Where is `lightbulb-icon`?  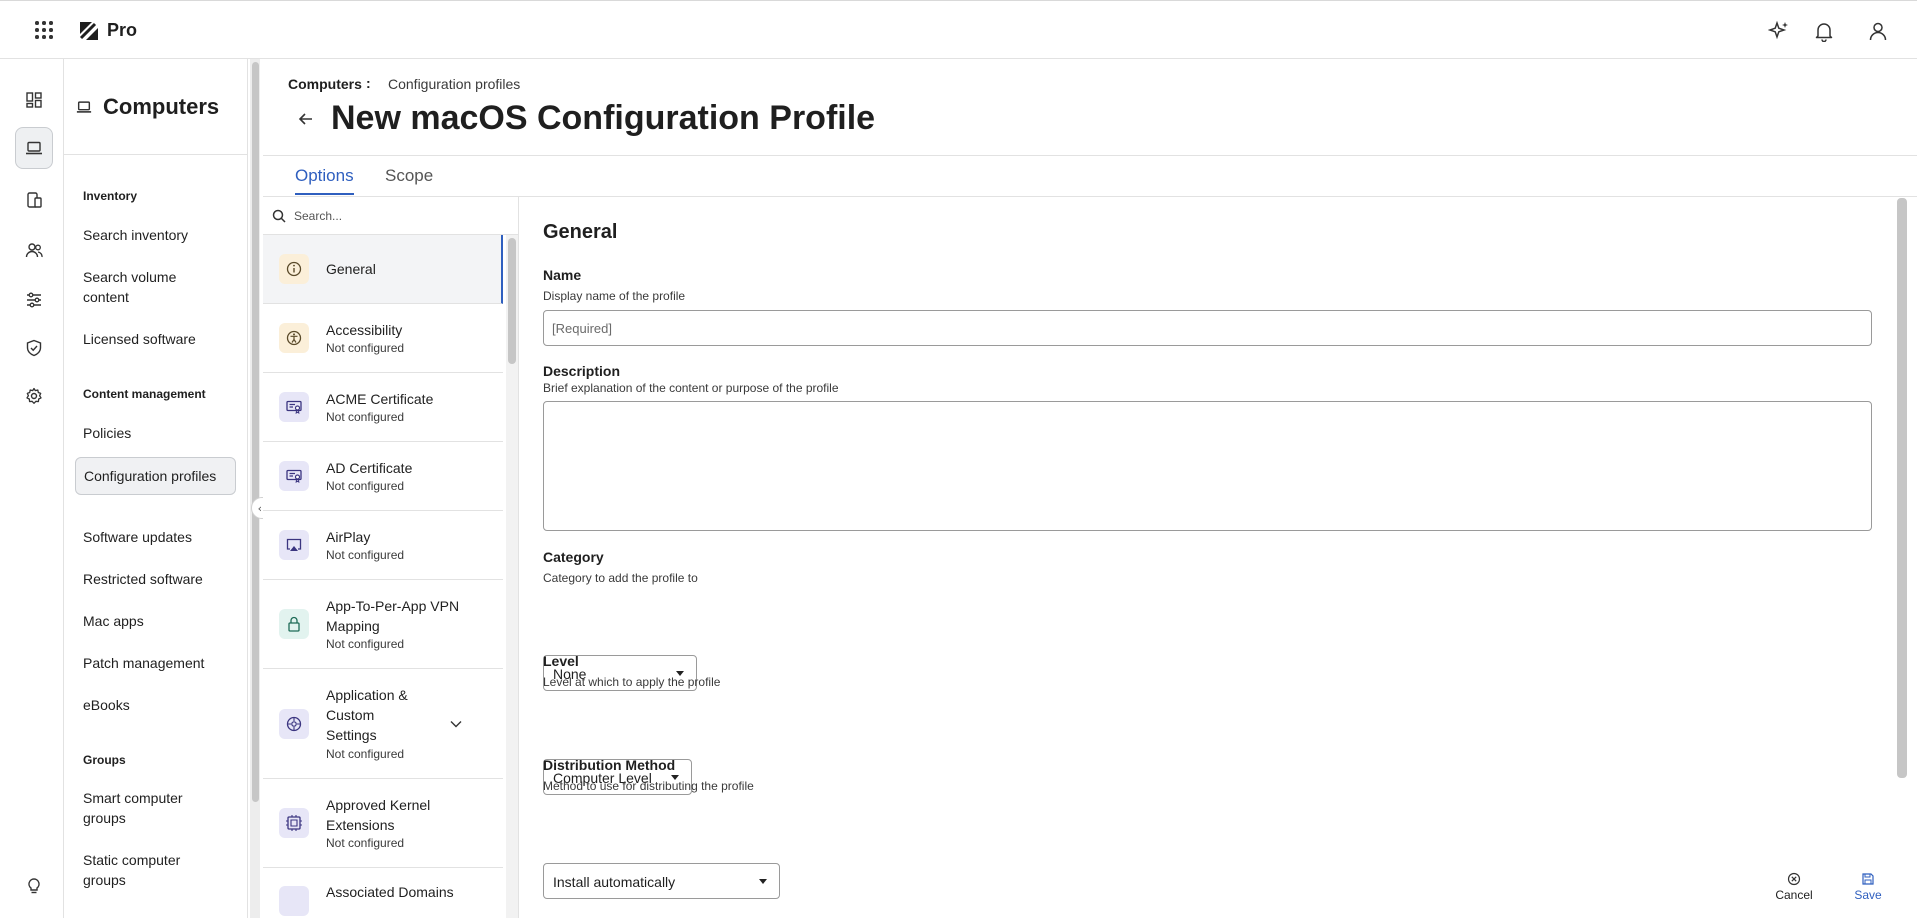
lightbulb-icon is located at coordinates (34, 886).